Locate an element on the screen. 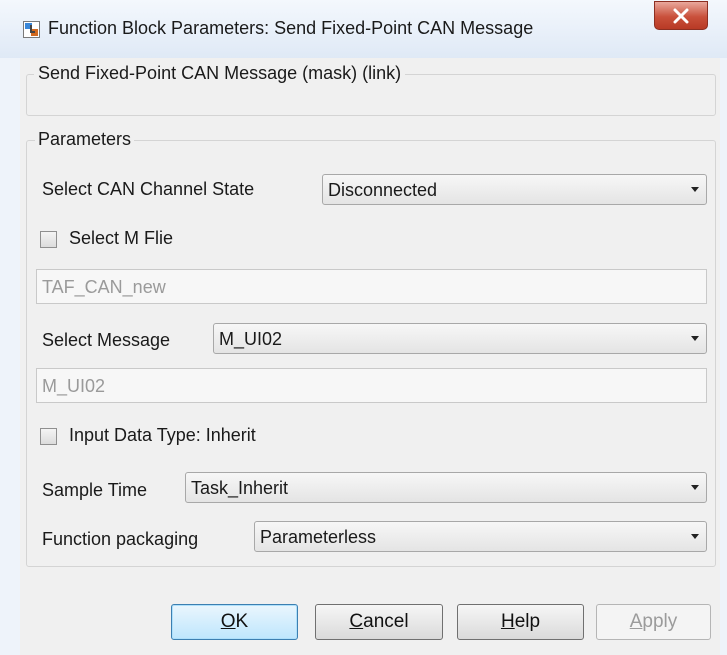  can-channel-state-label: Select CAN Channel State is located at coordinates (148, 189).